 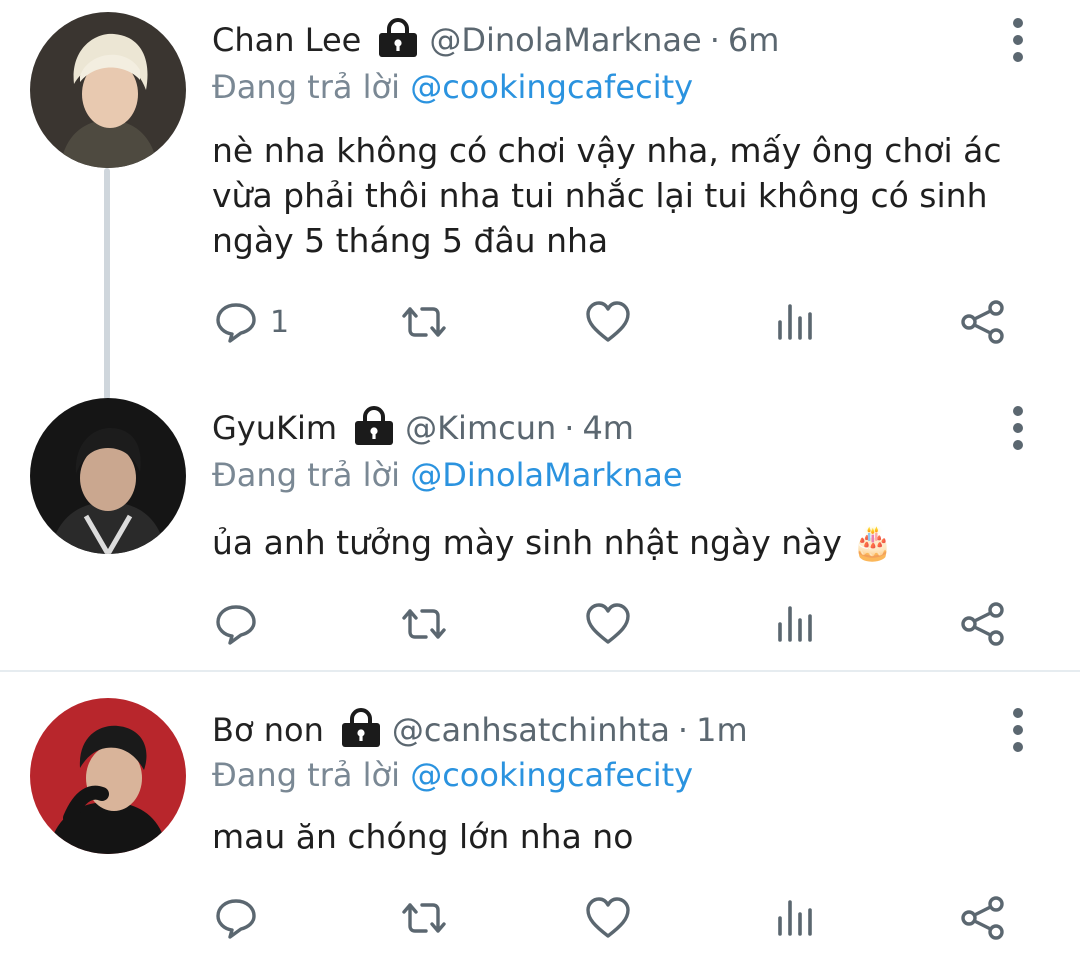 I want to click on author-name: Chan Lee, so click(x=286, y=40).